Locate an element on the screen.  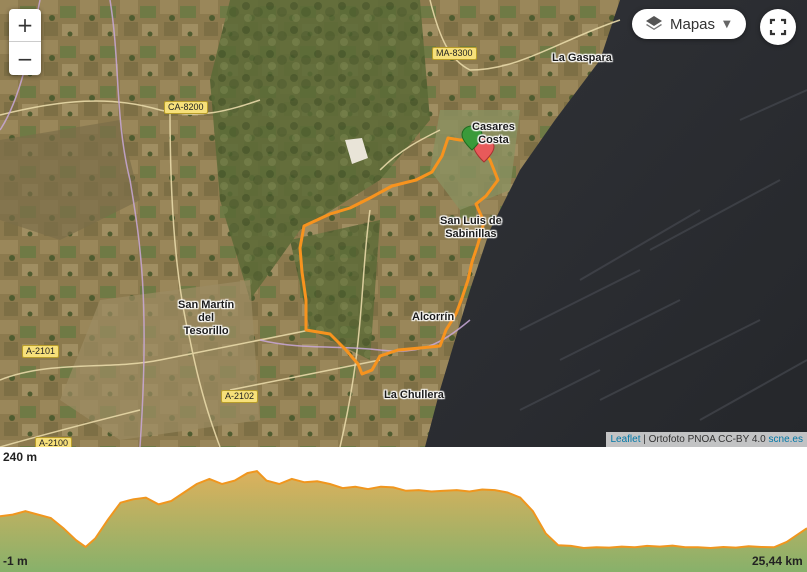
attribution-text: Ortofoto PNOA CC-BY 4.0 is located at coordinates (708, 439).